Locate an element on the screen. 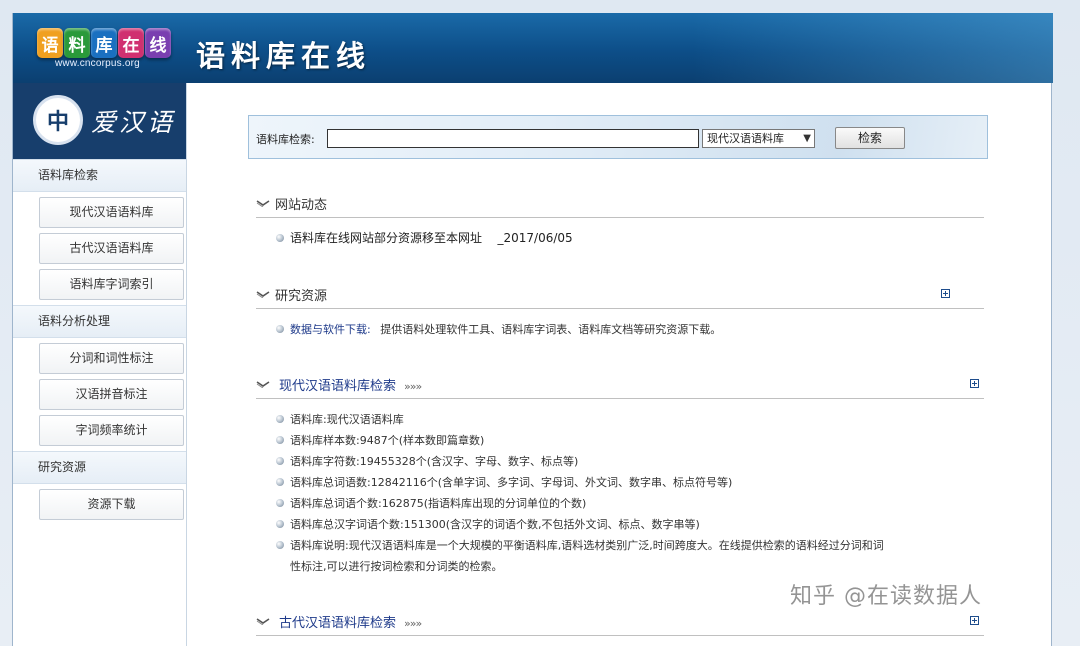 This screenshot has height=646, width=1080. site-banner: 语 料 库 在 线 www.cncorpus.org 语料库在线 is located at coordinates (533, 48).